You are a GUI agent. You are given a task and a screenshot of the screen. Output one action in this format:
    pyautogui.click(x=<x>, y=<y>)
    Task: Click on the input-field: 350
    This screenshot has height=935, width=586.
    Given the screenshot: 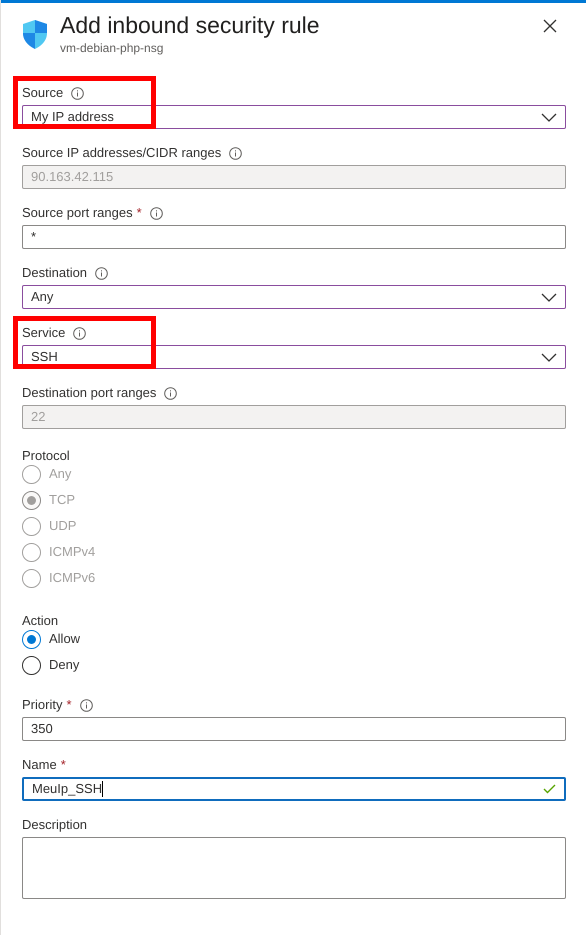 What is the action you would take?
    pyautogui.click(x=294, y=729)
    